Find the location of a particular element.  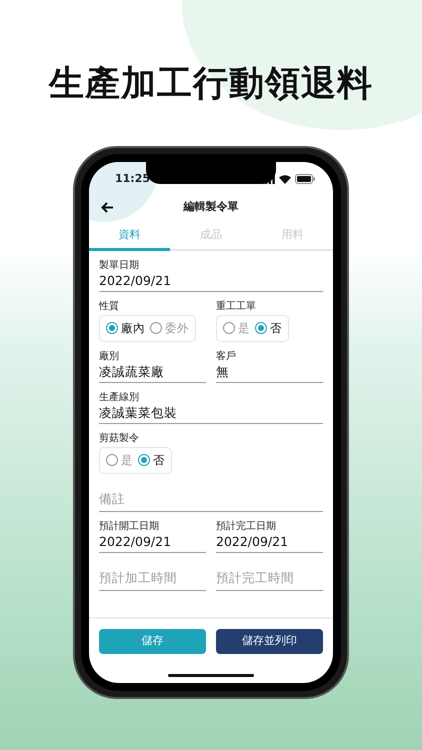

field-label: 生產線別 is located at coordinates (119, 397).